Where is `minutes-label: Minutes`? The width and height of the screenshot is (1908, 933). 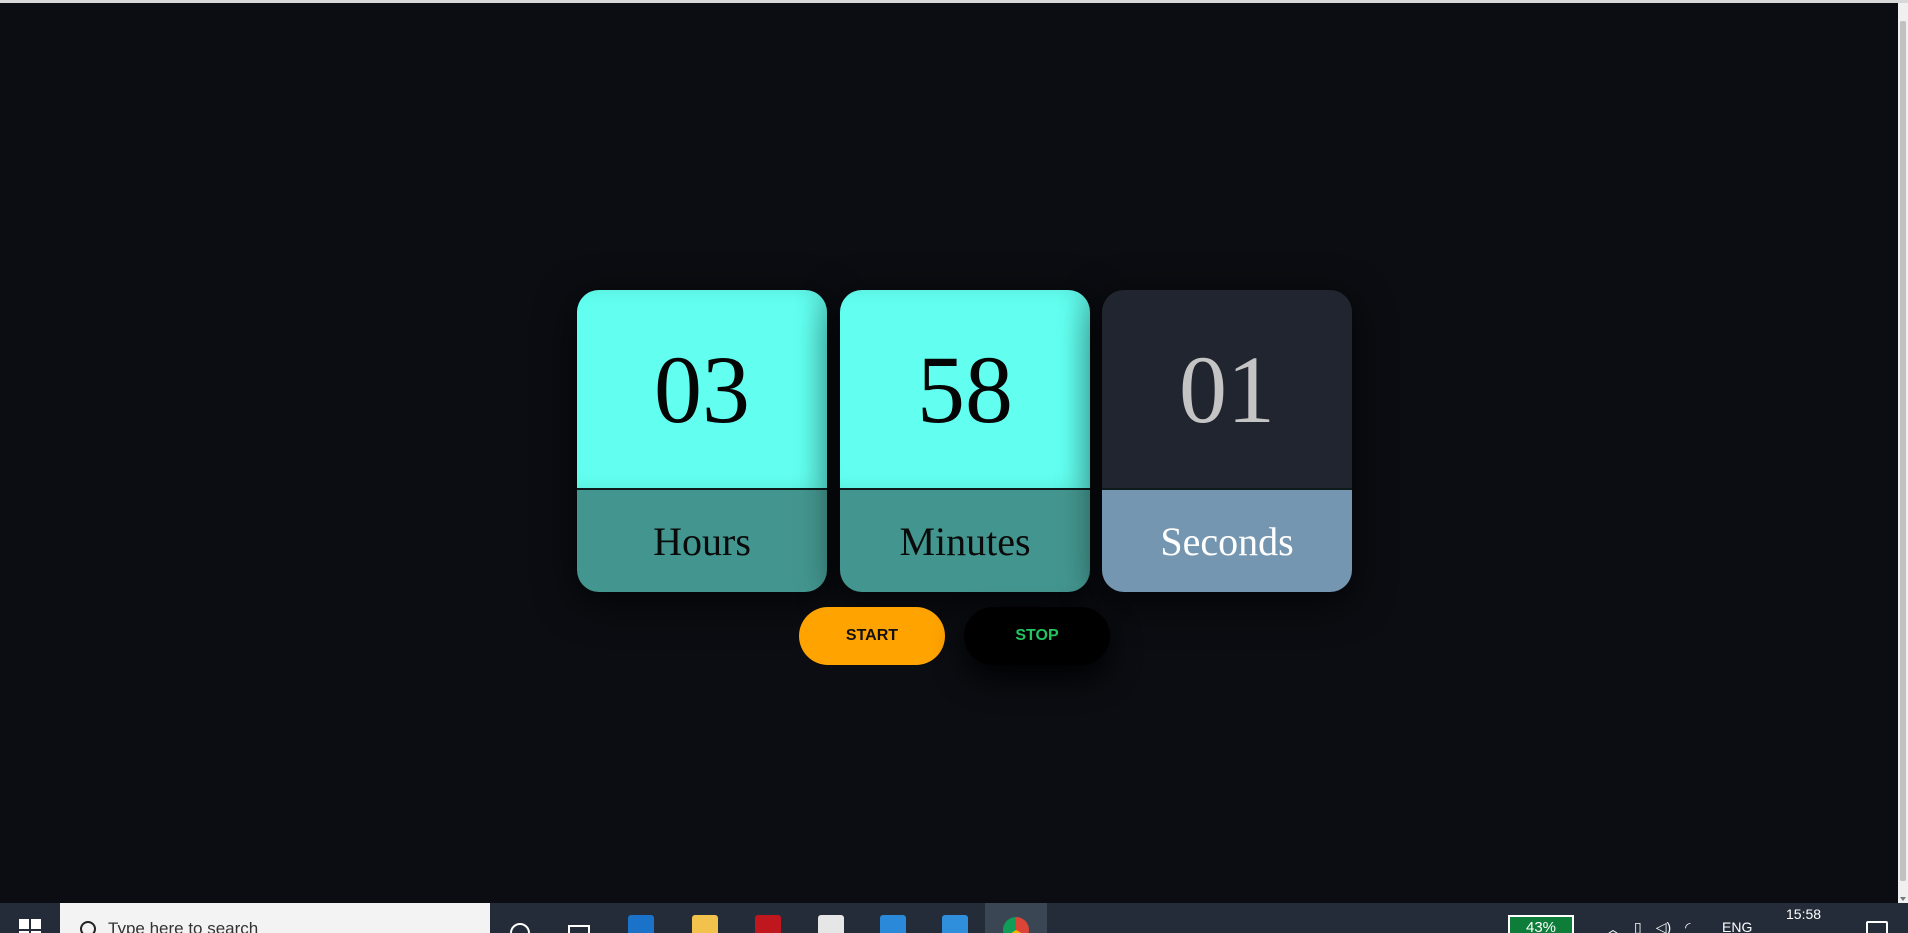
minutes-label: Minutes is located at coordinates (965, 541).